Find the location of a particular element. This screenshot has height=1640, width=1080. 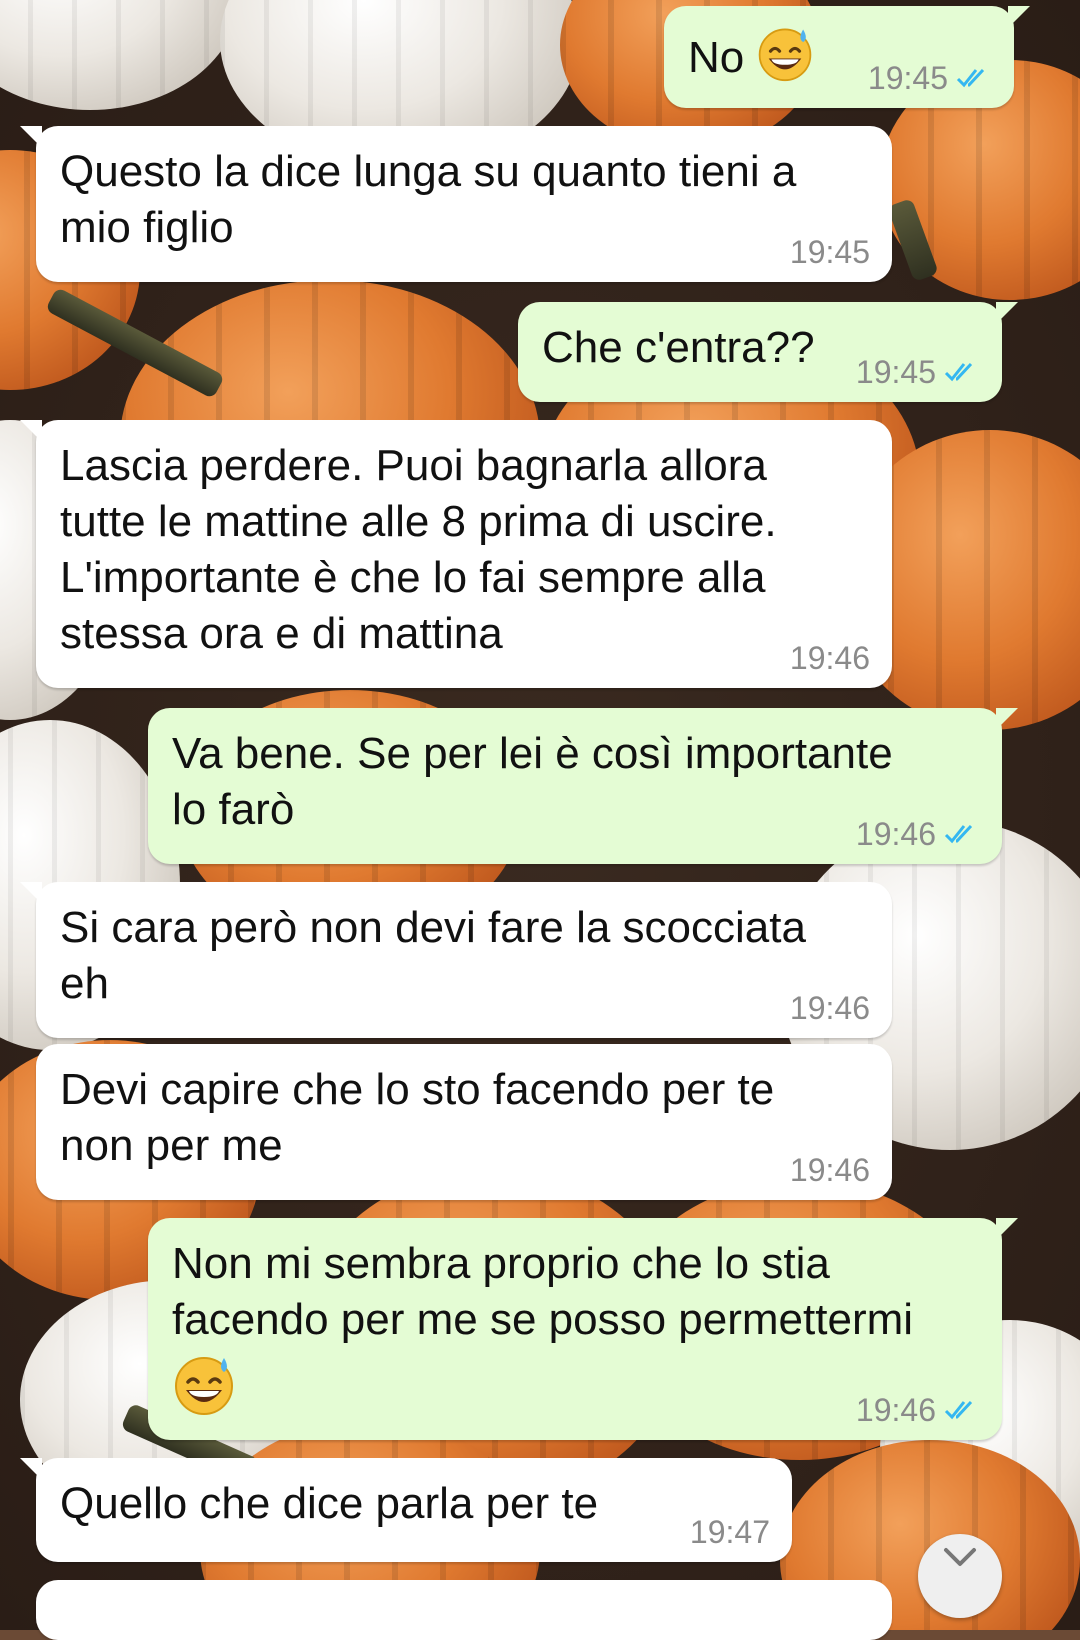

message-text: Che c'entra?? is located at coordinates (678, 347).